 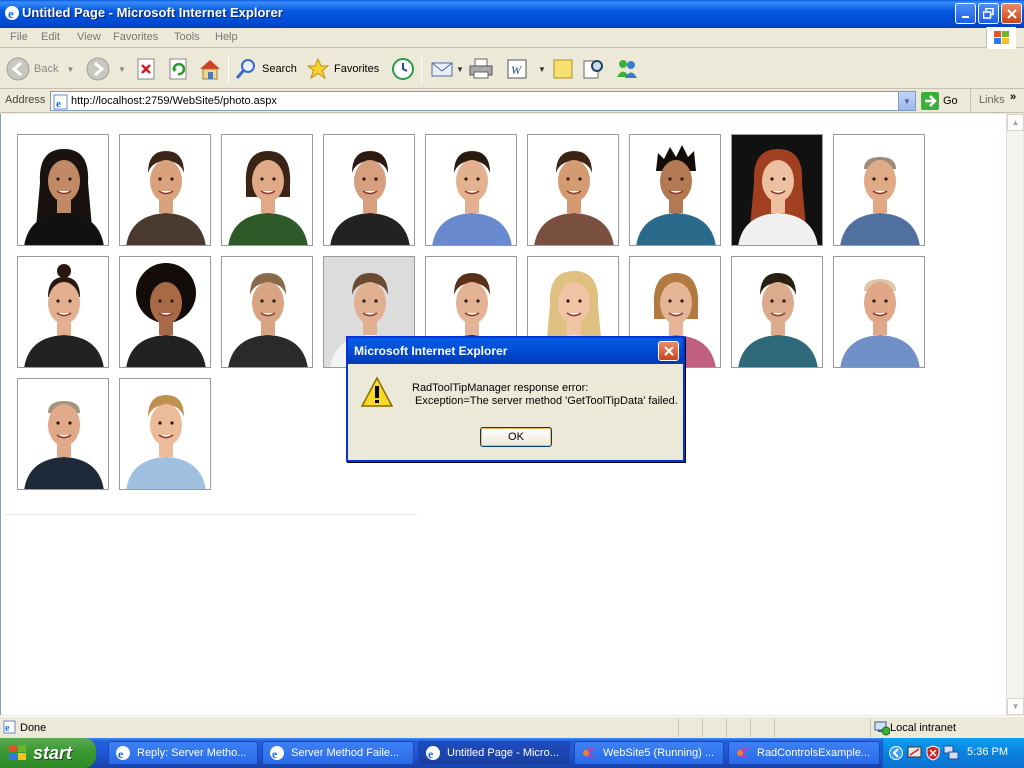 I want to click on refresh-button, so click(x=179, y=69).